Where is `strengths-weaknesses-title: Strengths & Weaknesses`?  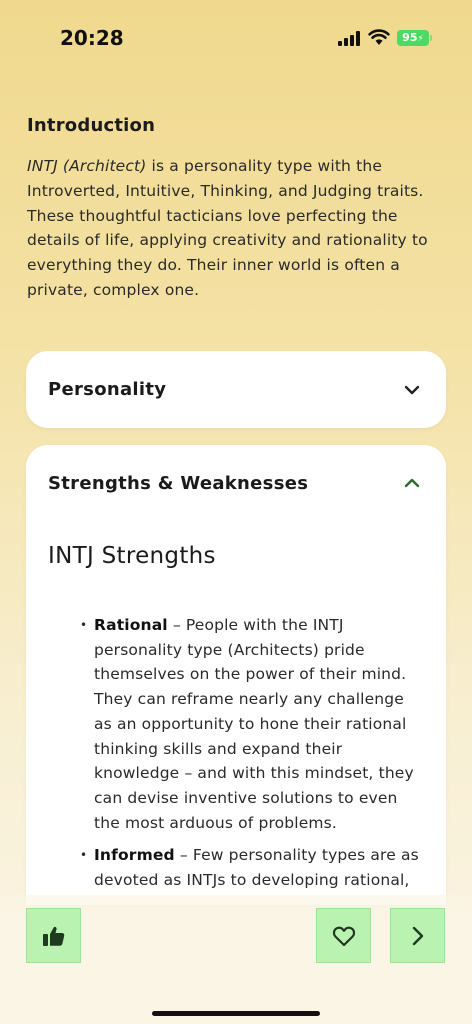 strengths-weaknesses-title: Strengths & Weaknesses is located at coordinates (178, 483).